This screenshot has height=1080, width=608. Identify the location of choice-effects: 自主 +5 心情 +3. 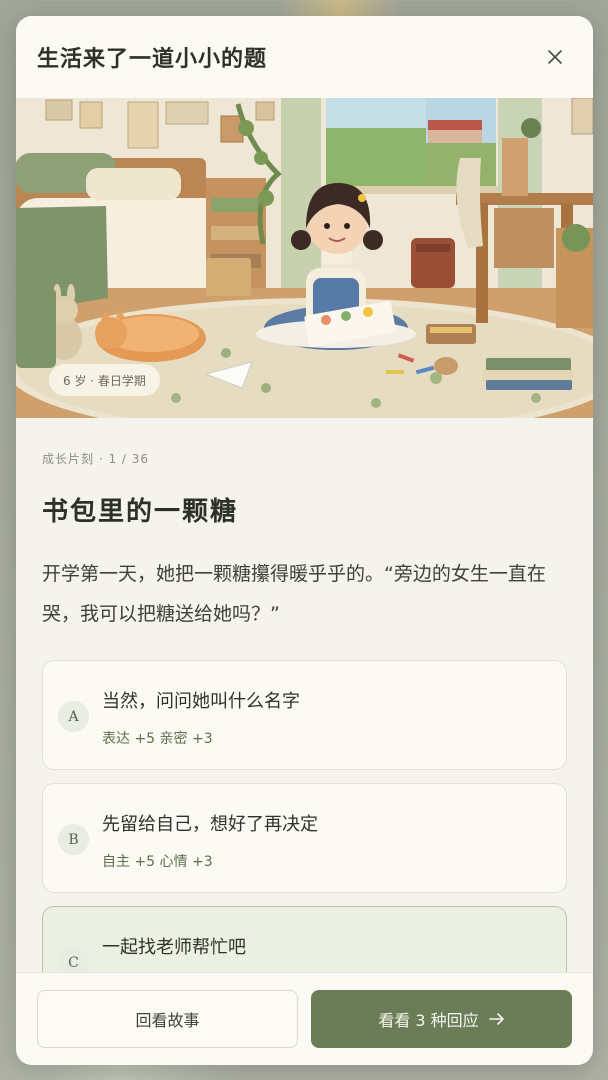
(157, 862).